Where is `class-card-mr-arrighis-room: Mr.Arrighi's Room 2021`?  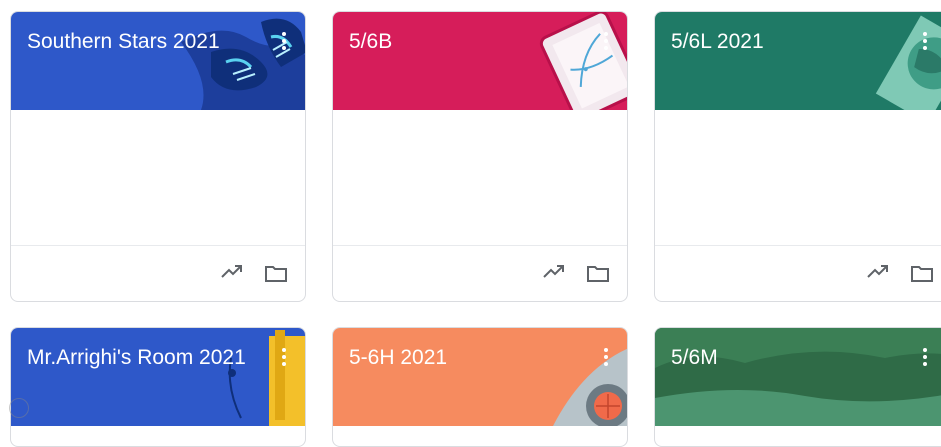 class-card-mr-arrighis-room: Mr.Arrighi's Room 2021 is located at coordinates (158, 387).